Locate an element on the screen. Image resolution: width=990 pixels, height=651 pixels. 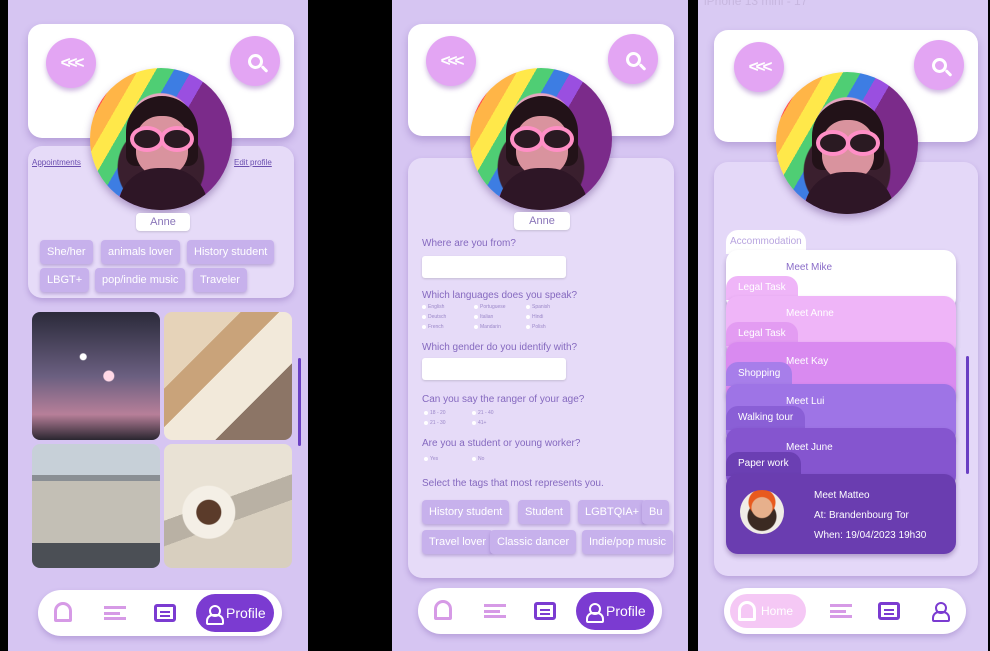
appointment-title: Meet June is located at coordinates (809, 447).